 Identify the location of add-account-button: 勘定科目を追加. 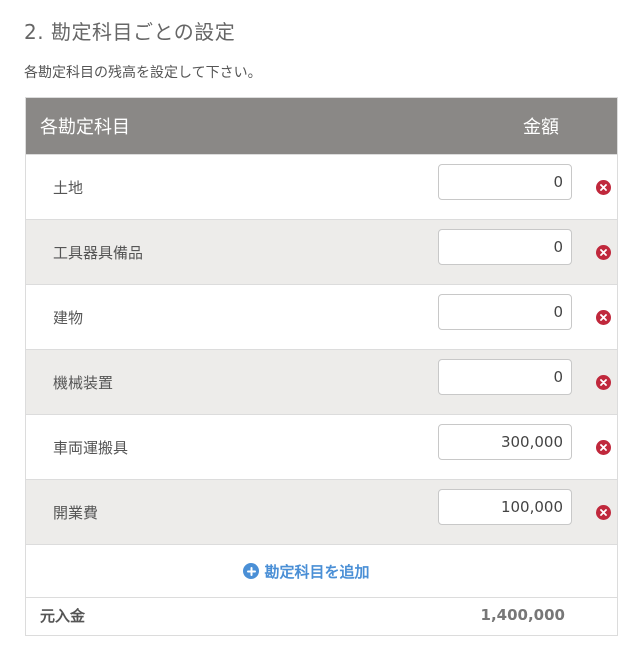
(306, 571).